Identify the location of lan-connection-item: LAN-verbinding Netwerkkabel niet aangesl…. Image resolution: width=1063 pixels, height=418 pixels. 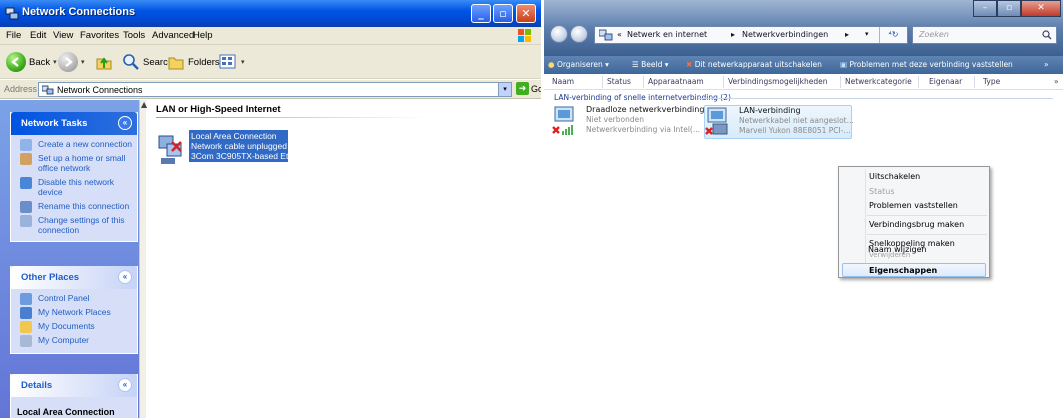
(779, 122).